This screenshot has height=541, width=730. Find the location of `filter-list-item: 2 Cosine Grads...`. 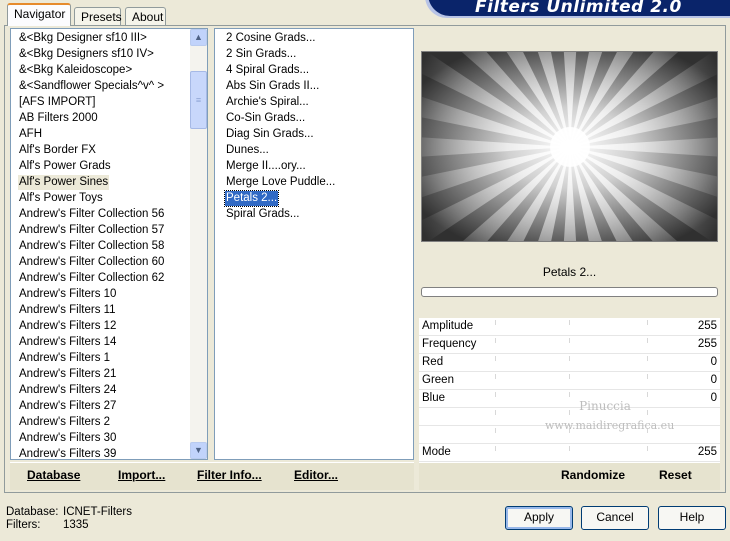

filter-list-item: 2 Cosine Grads... is located at coordinates (270, 38).